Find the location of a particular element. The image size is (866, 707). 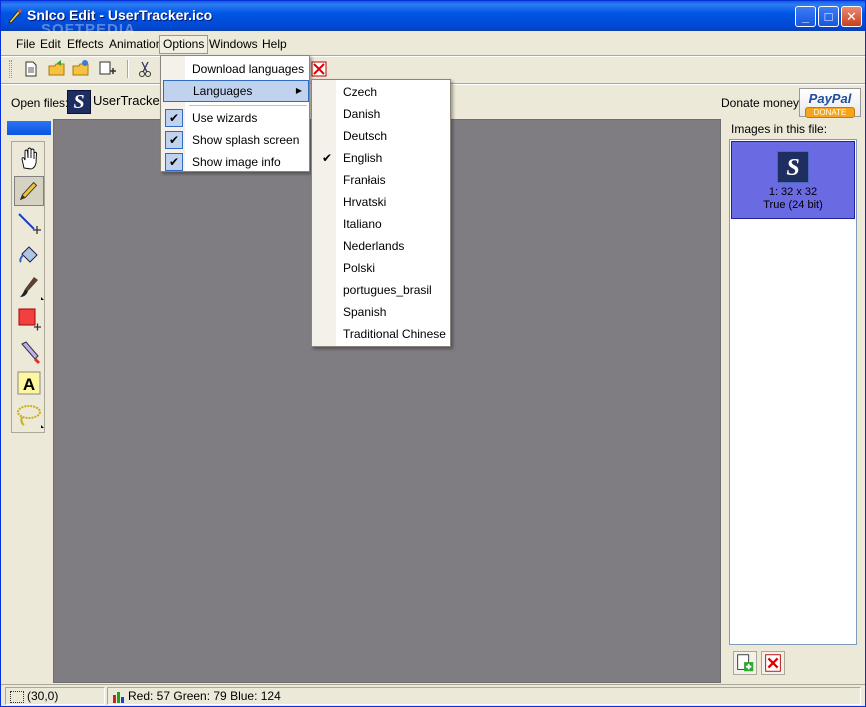

language-item: Spanish is located at coordinates (382, 312).